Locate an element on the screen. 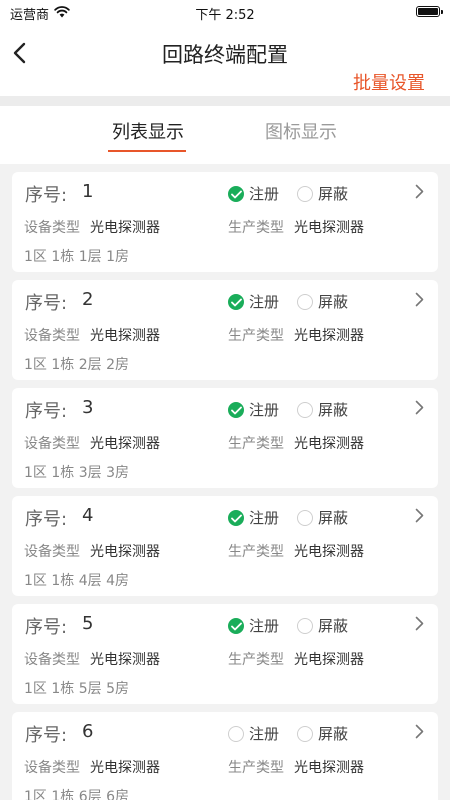  seq-number: 2 is located at coordinates (88, 299).